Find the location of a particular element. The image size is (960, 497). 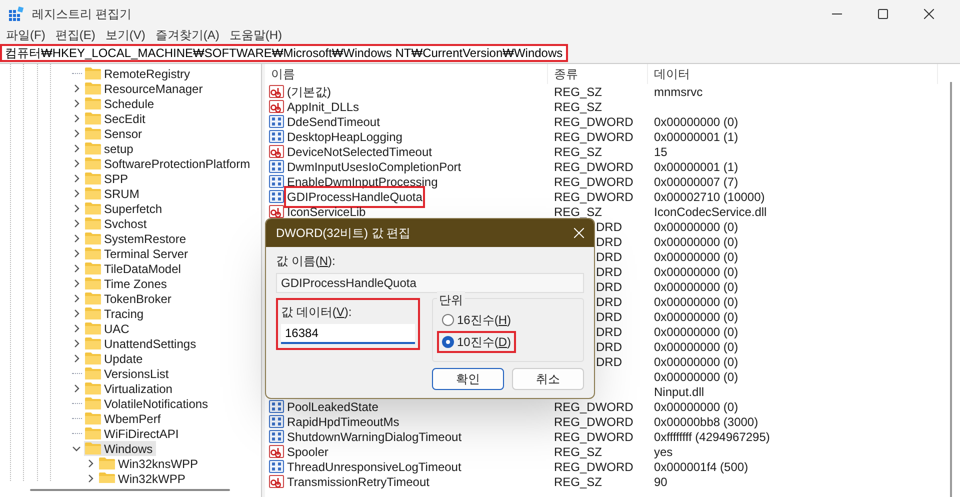

value-name: ThreadUnresponsiveLogTimeout is located at coordinates (374, 467).